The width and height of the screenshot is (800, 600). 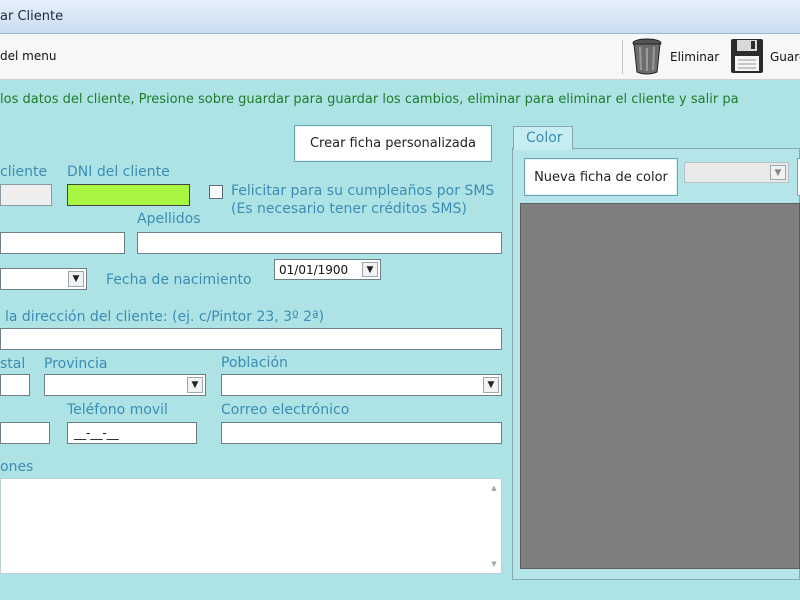 What do you see at coordinates (13, 364) in the screenshot?
I see `postal-code-label: stal` at bounding box center [13, 364].